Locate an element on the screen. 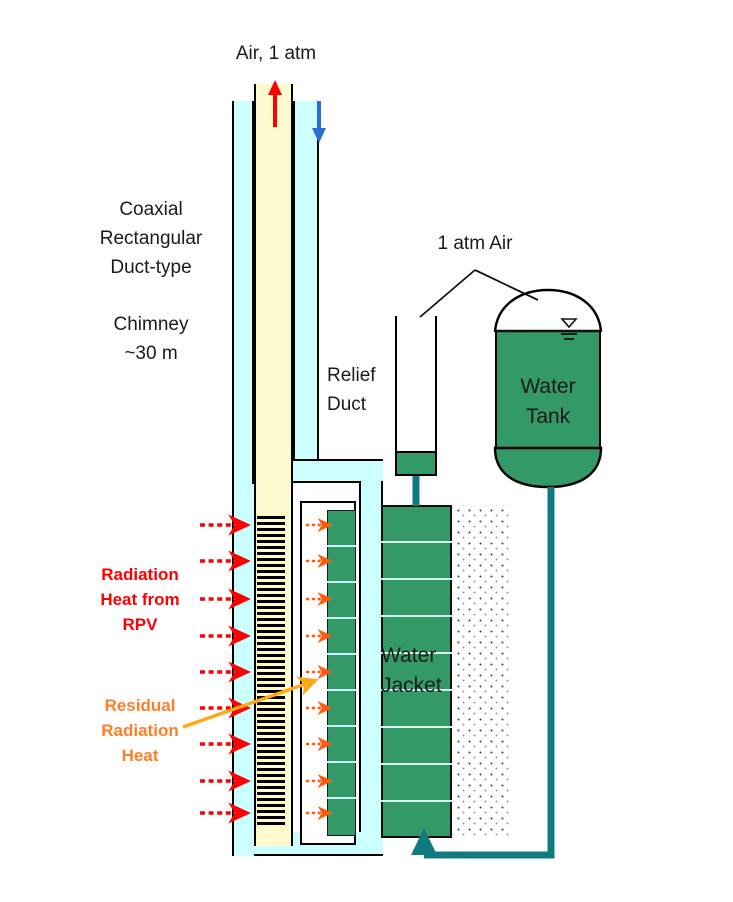  atm-air-leader-lines is located at coordinates (479, 293).